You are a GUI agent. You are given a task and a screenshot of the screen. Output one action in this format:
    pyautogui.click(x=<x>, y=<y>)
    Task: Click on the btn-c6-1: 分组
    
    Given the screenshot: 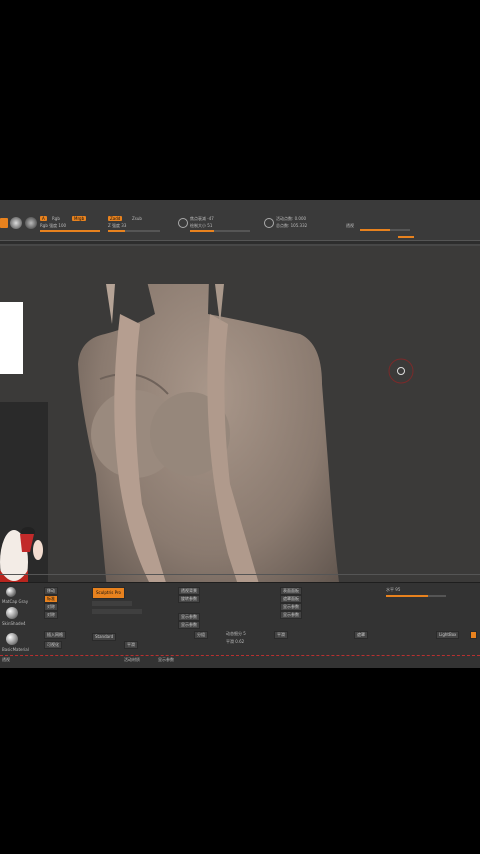 What is the action you would take?
    pyautogui.click(x=201, y=635)
    